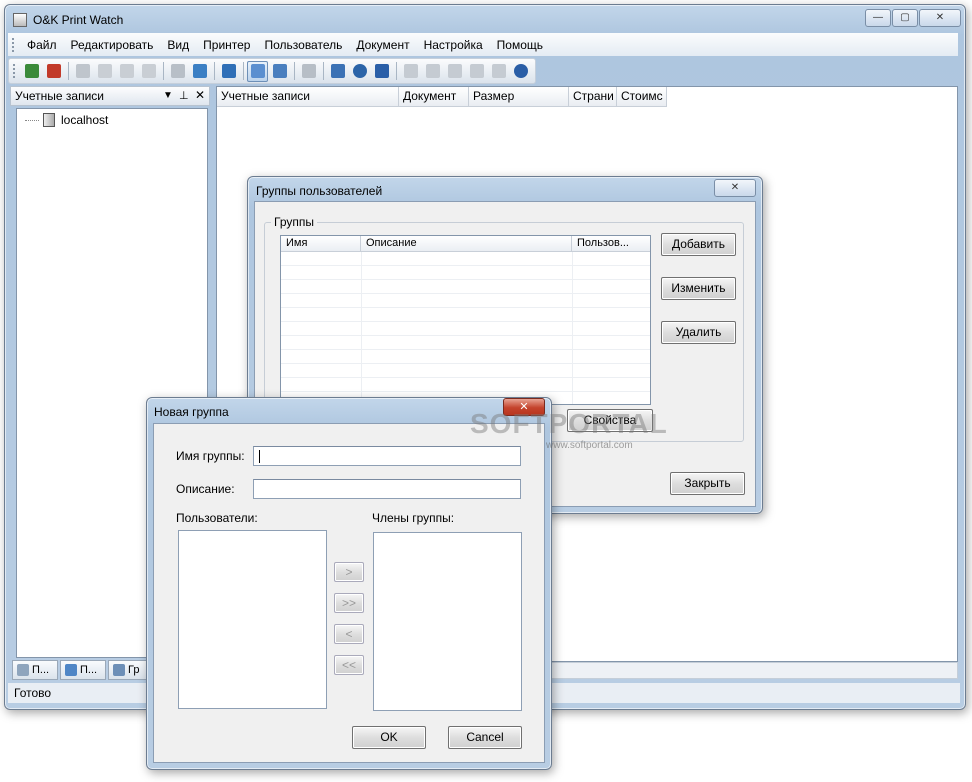 This screenshot has width=972, height=782. I want to click on menu-document: Документ, so click(382, 45).